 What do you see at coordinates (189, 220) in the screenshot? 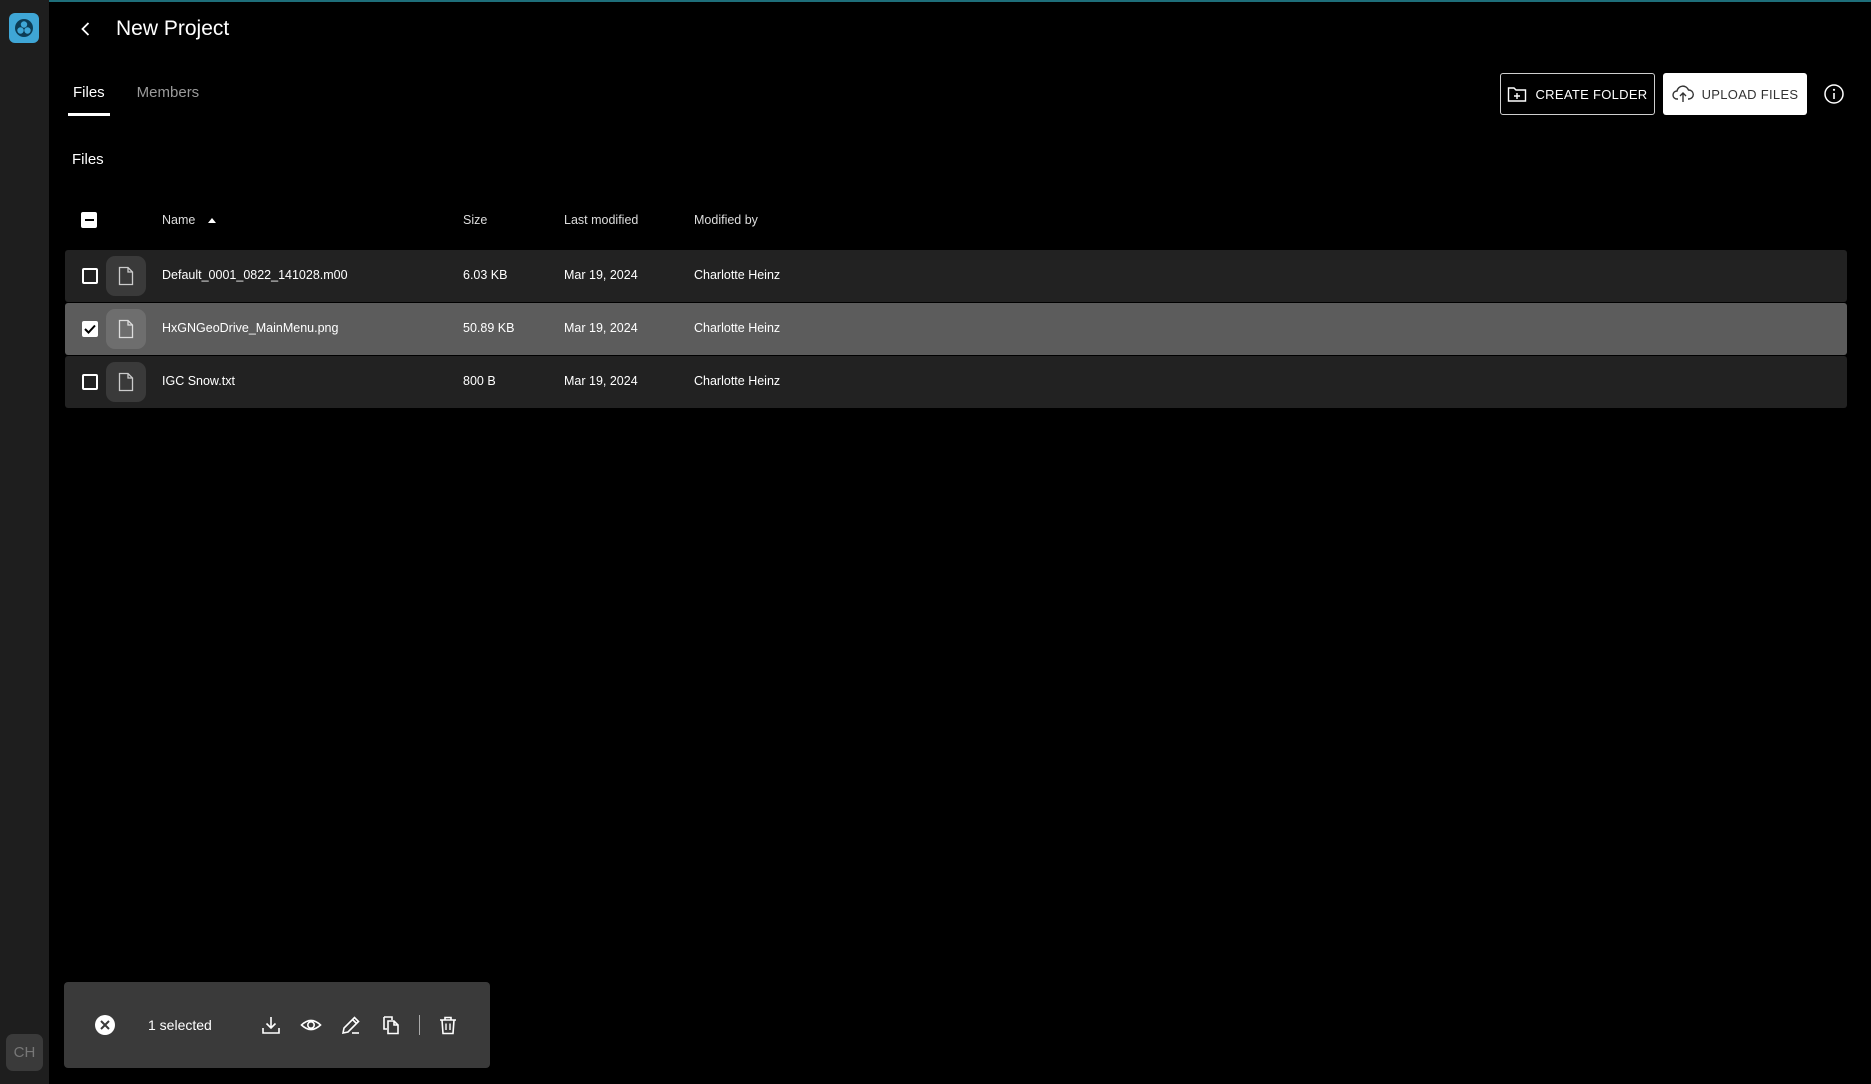
I see `column-header-name: Name` at bounding box center [189, 220].